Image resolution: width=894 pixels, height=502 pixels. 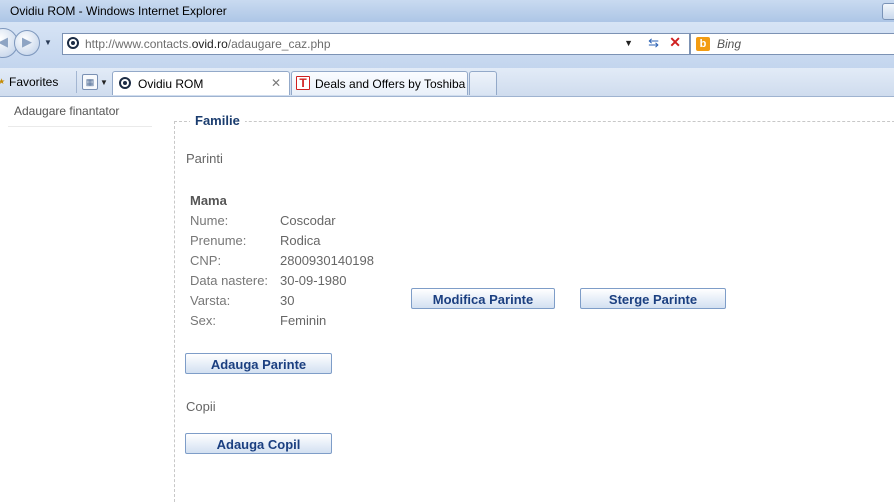 I want to click on add-child-button: Adauga Copil, so click(x=258, y=443).